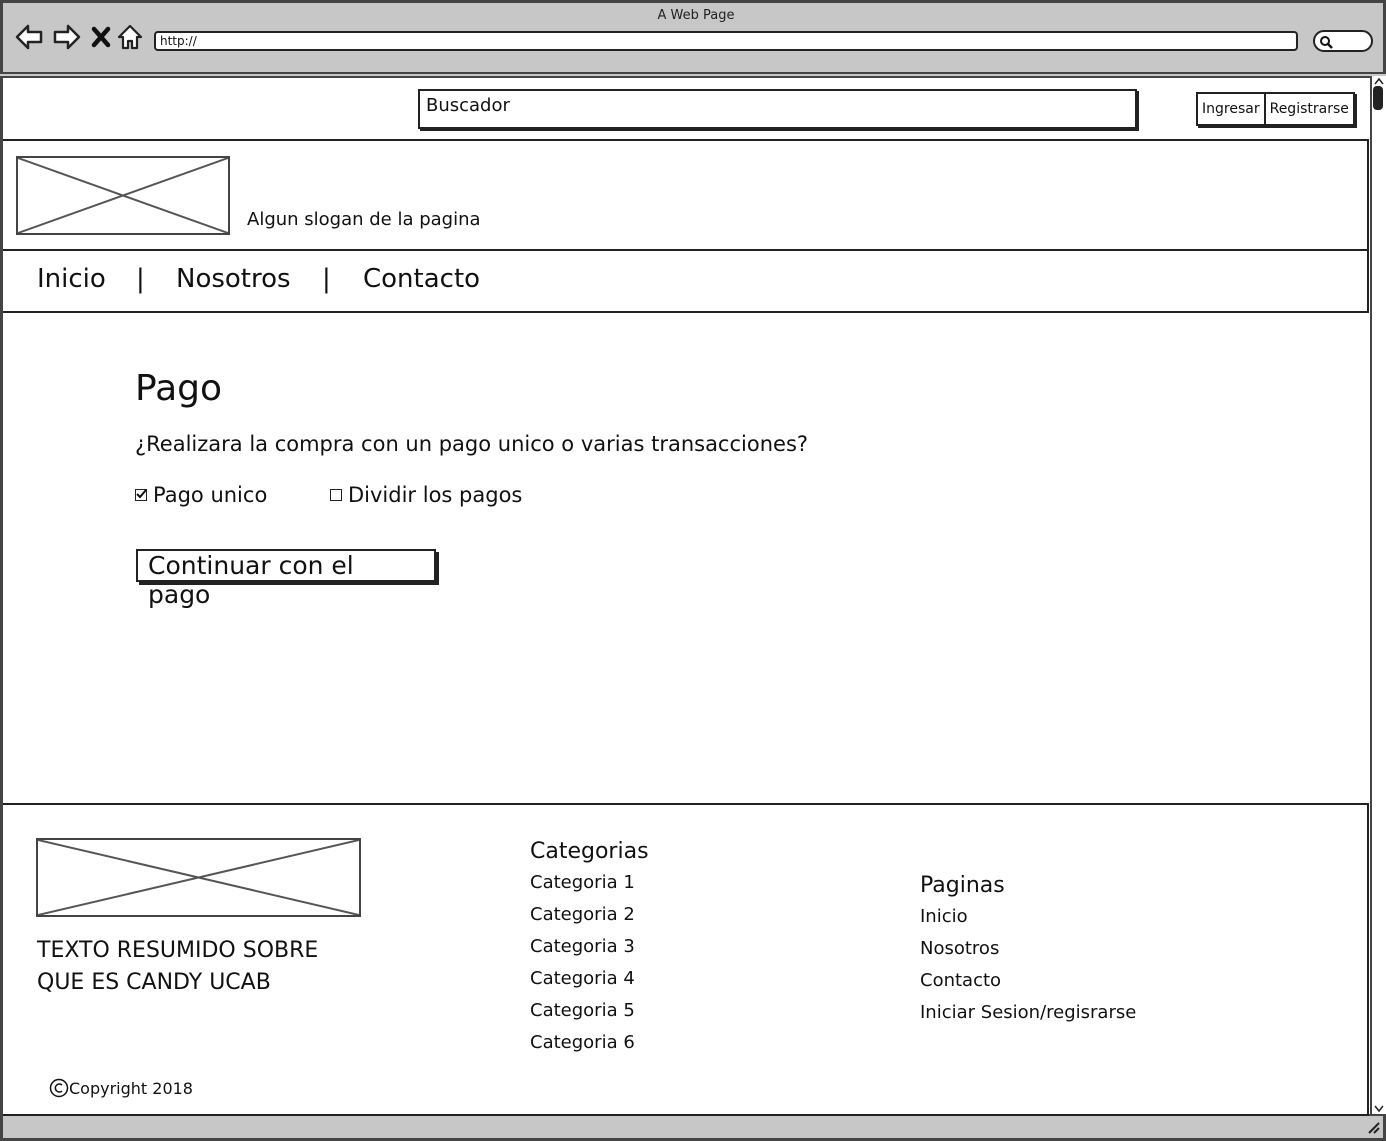 Image resolution: width=1386 pixels, height=1141 pixels. I want to click on copyright: Copyright 2018, so click(121, 1088).